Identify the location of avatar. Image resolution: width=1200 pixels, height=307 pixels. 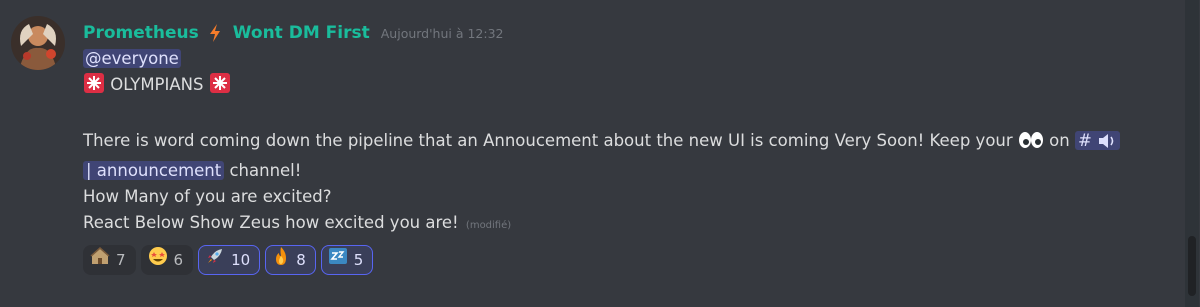
(38, 43).